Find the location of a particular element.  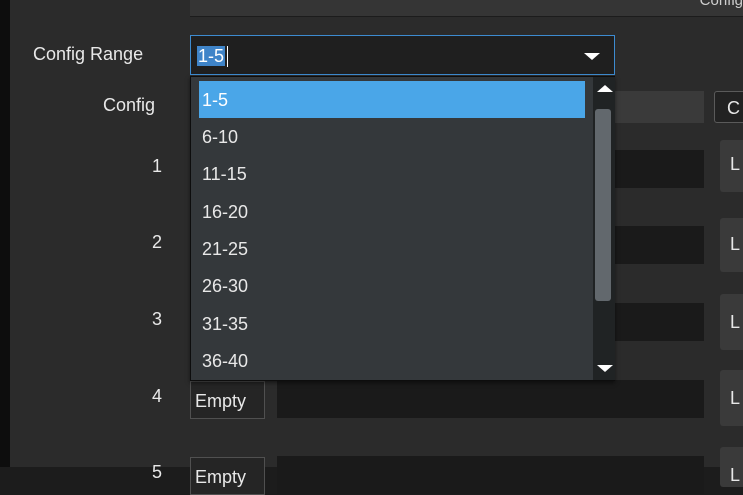

dropdown-option: 6-10 is located at coordinates (392, 136).